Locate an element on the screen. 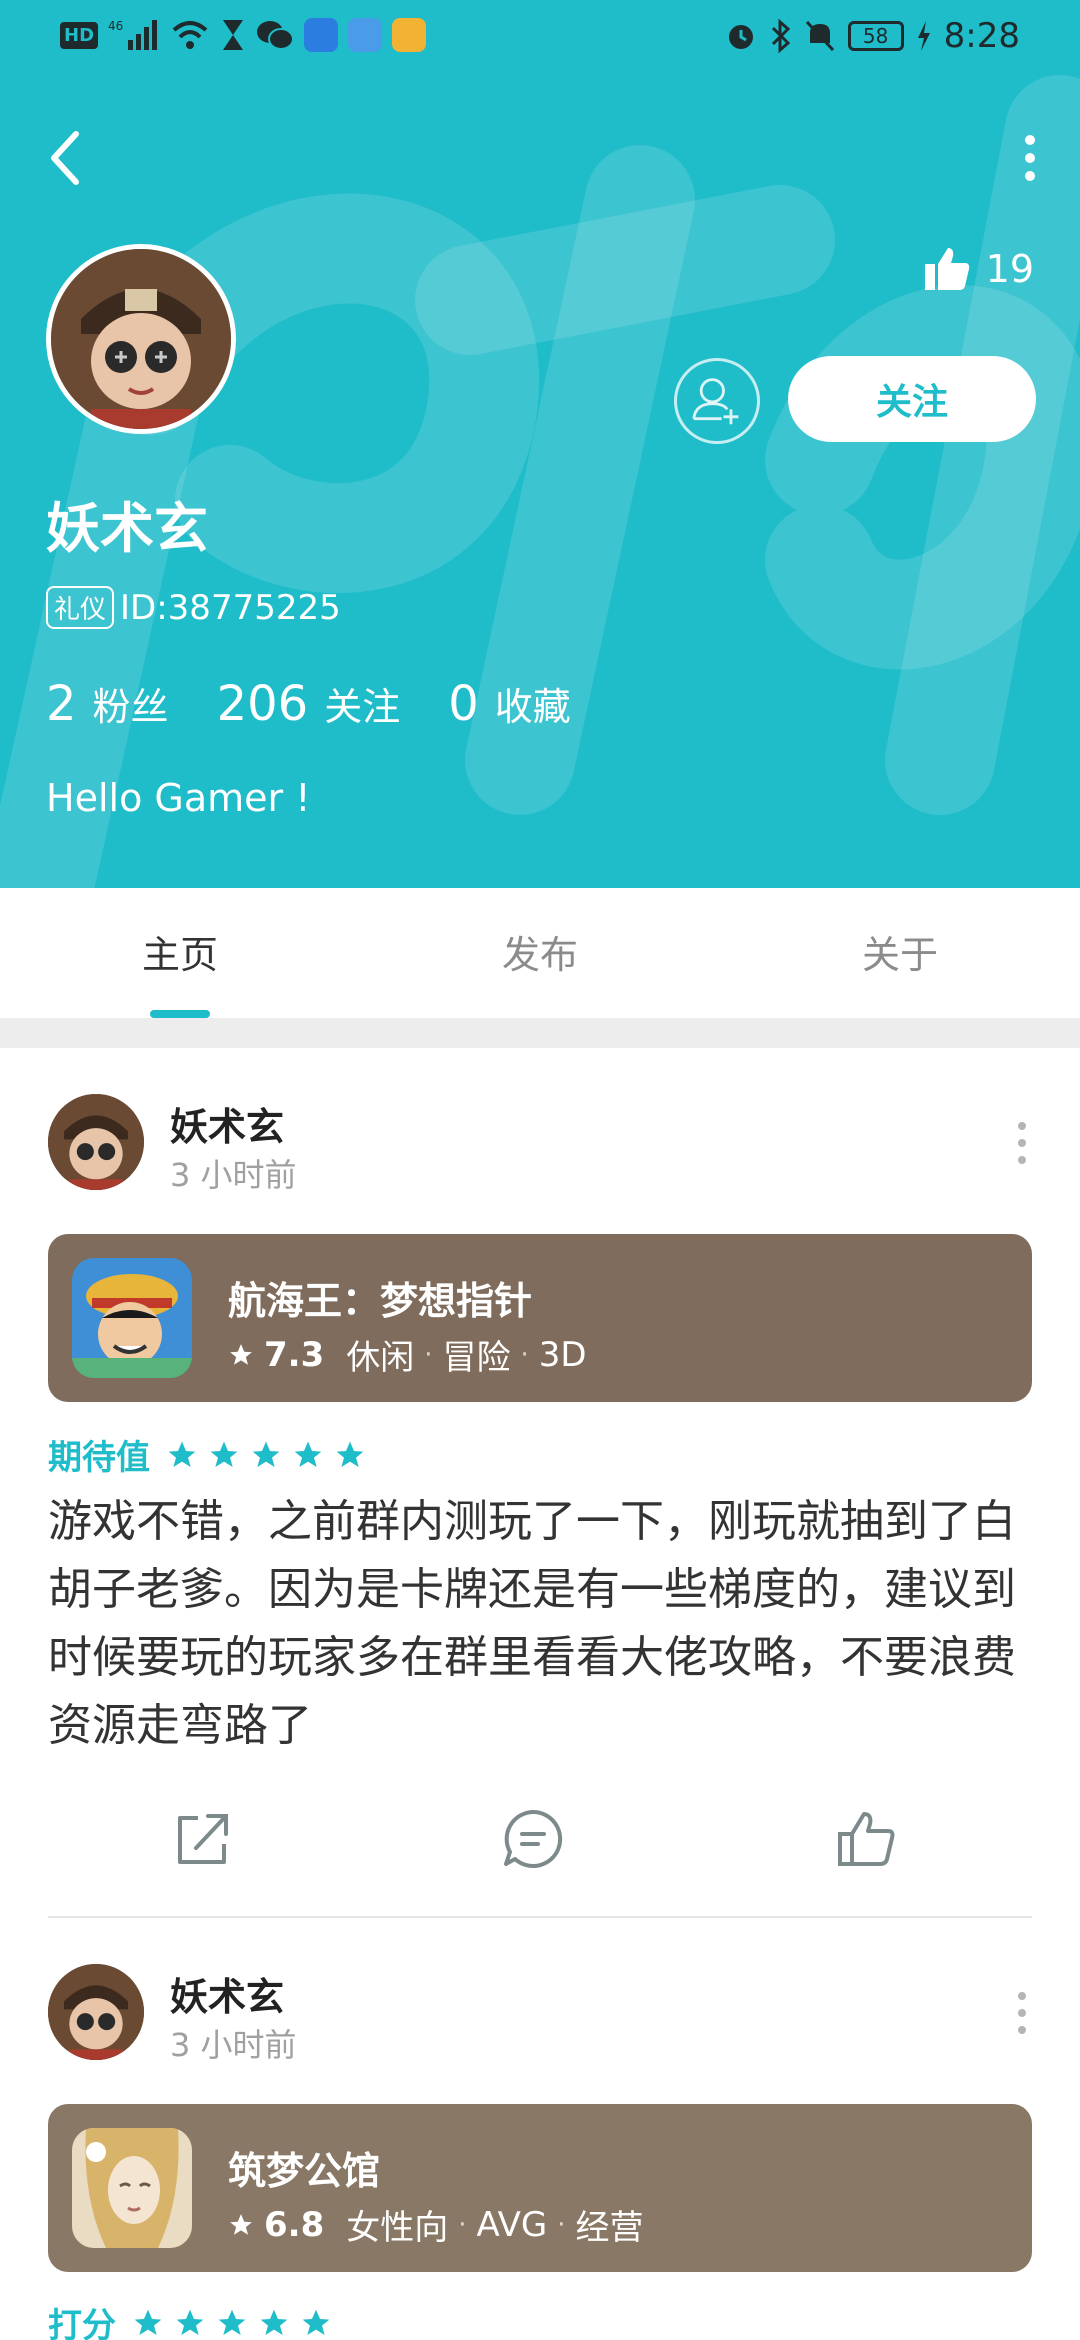 Image resolution: width=1080 pixels, height=2340 pixels. rating-row: 期待值 is located at coordinates (207, 1454).